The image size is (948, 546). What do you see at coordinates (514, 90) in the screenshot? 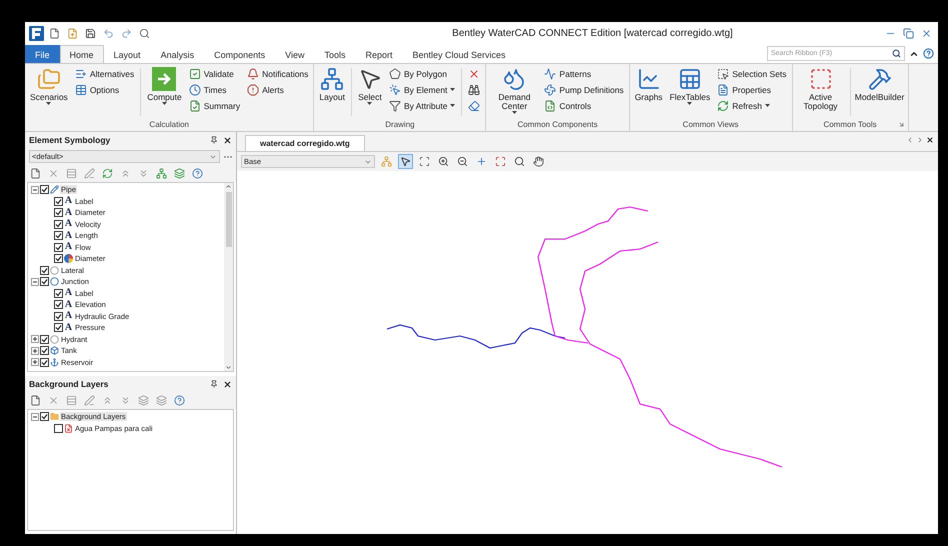
I see `ribbon-button: Demand Center` at bounding box center [514, 90].